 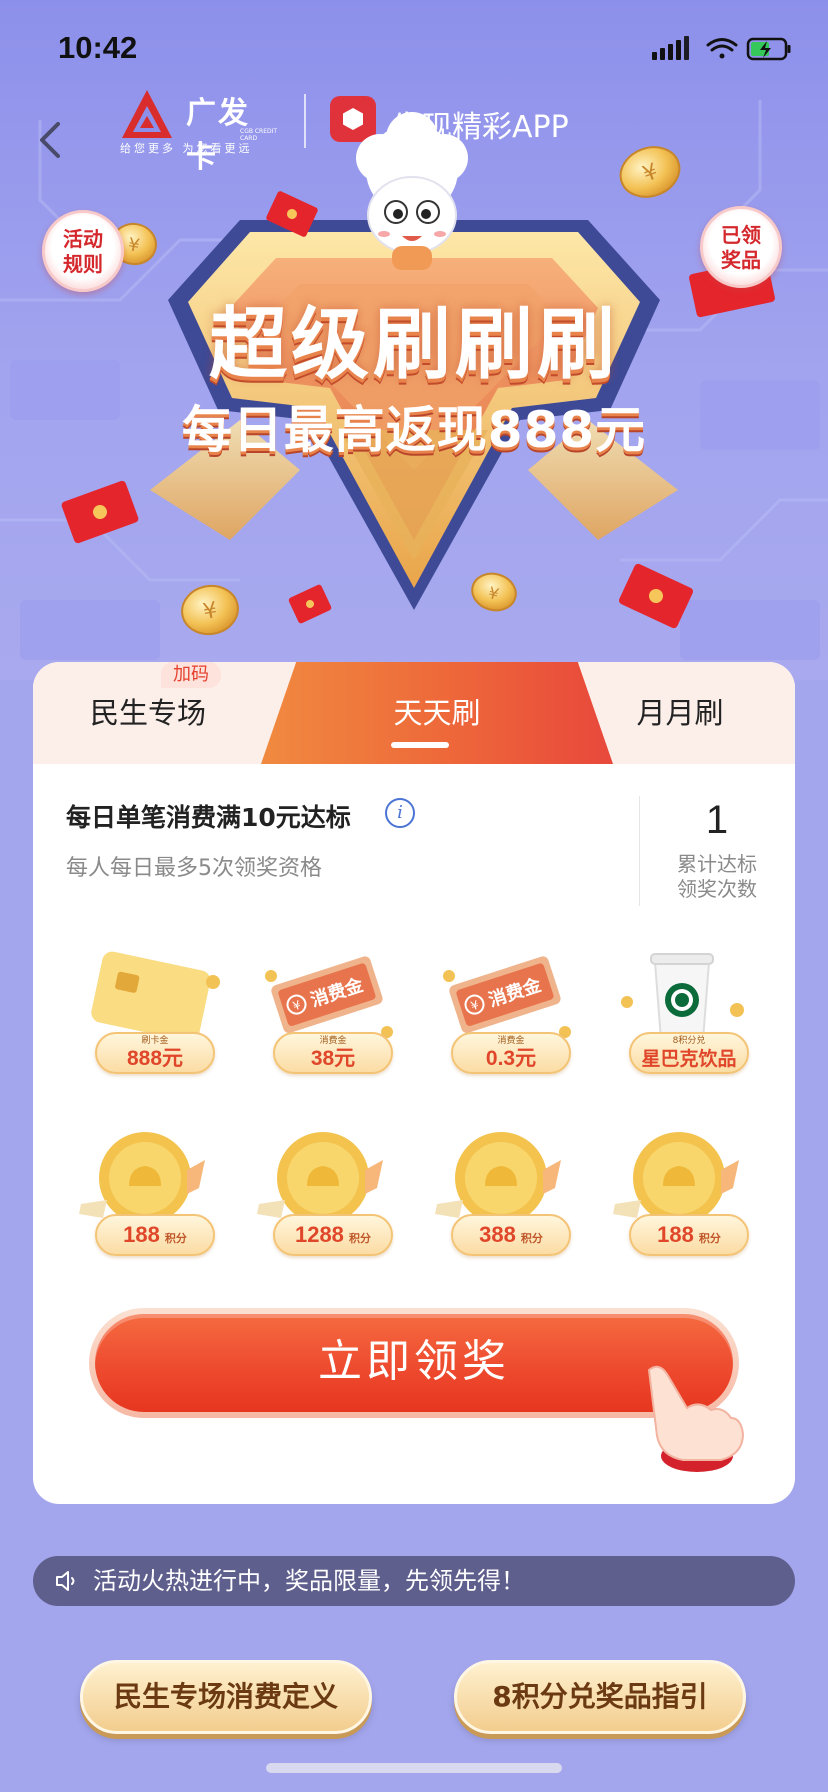 What do you see at coordinates (741, 260) in the screenshot?
I see `claimed-prizes-label-2: 奖品` at bounding box center [741, 260].